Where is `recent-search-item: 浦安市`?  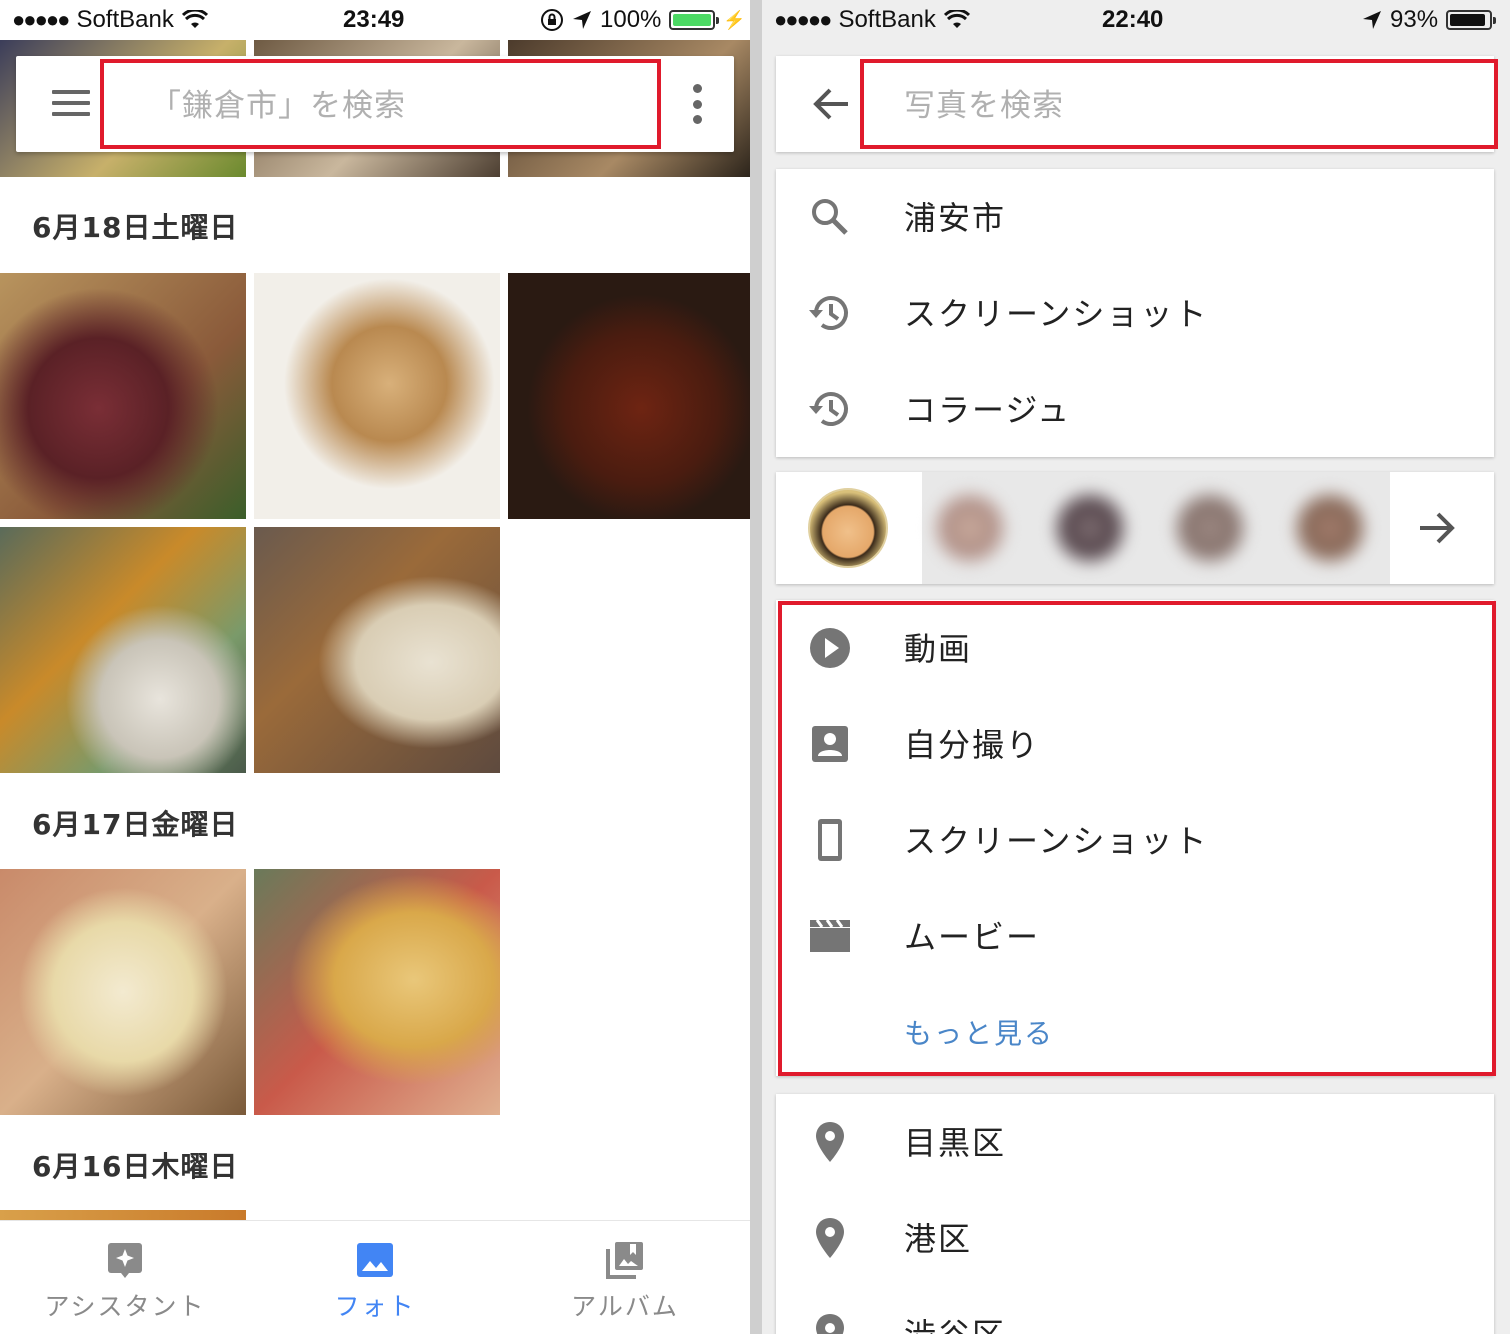 recent-search-item: 浦安市 is located at coordinates (1135, 217).